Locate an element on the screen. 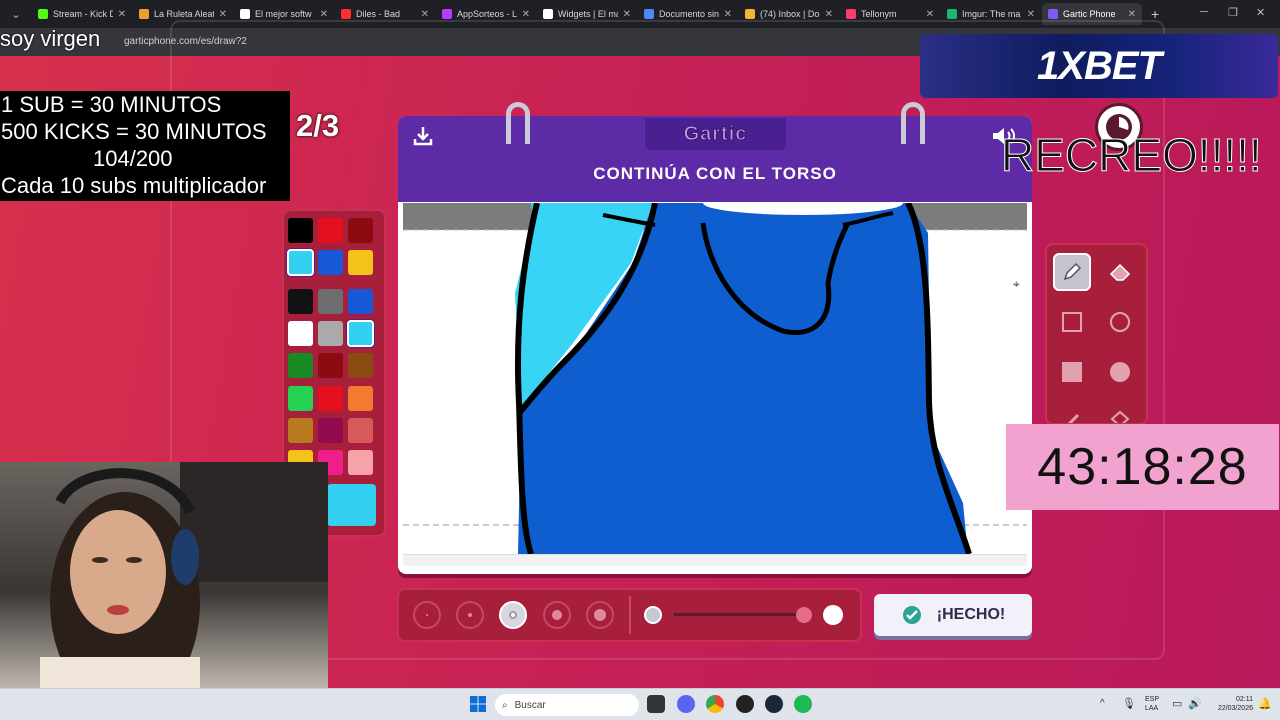 The width and height of the screenshot is (1280, 720). browser-tab: Stream - Kick D ✕ is located at coordinates (82, 14).